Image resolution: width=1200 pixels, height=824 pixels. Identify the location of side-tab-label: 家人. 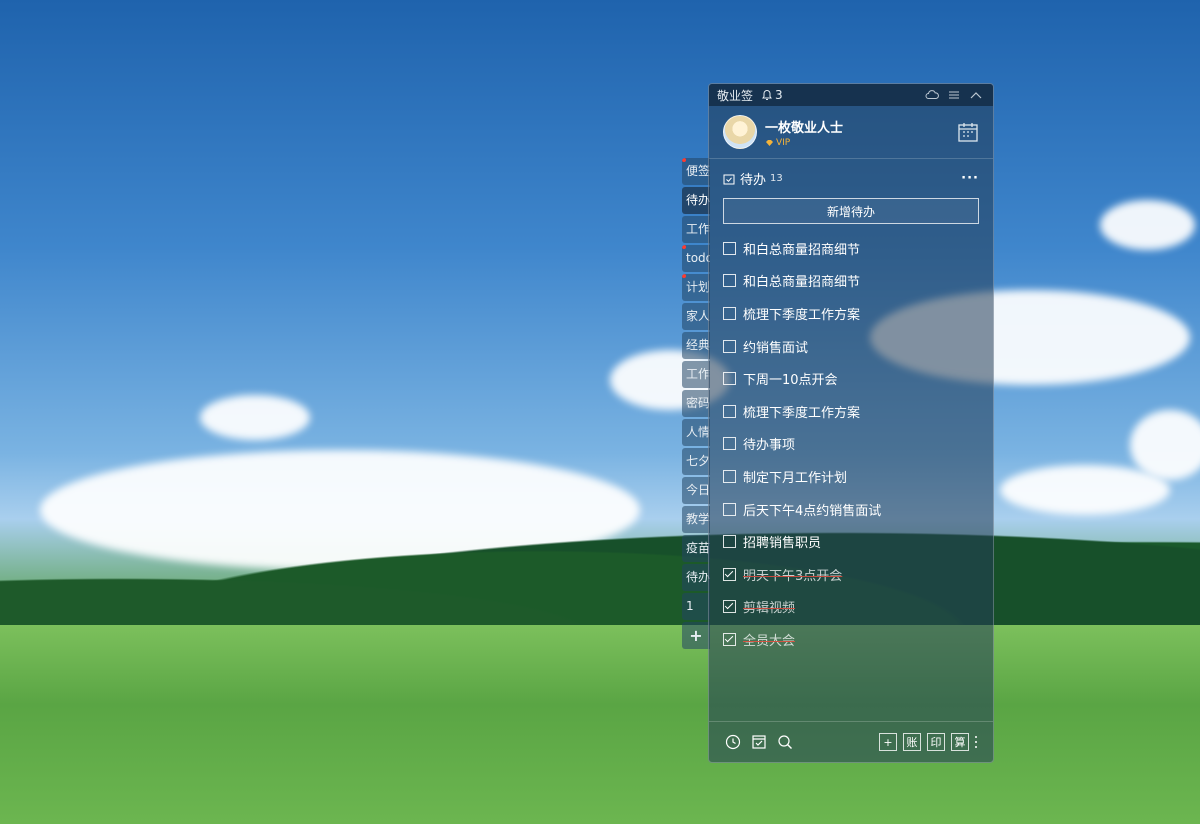
(698, 316).